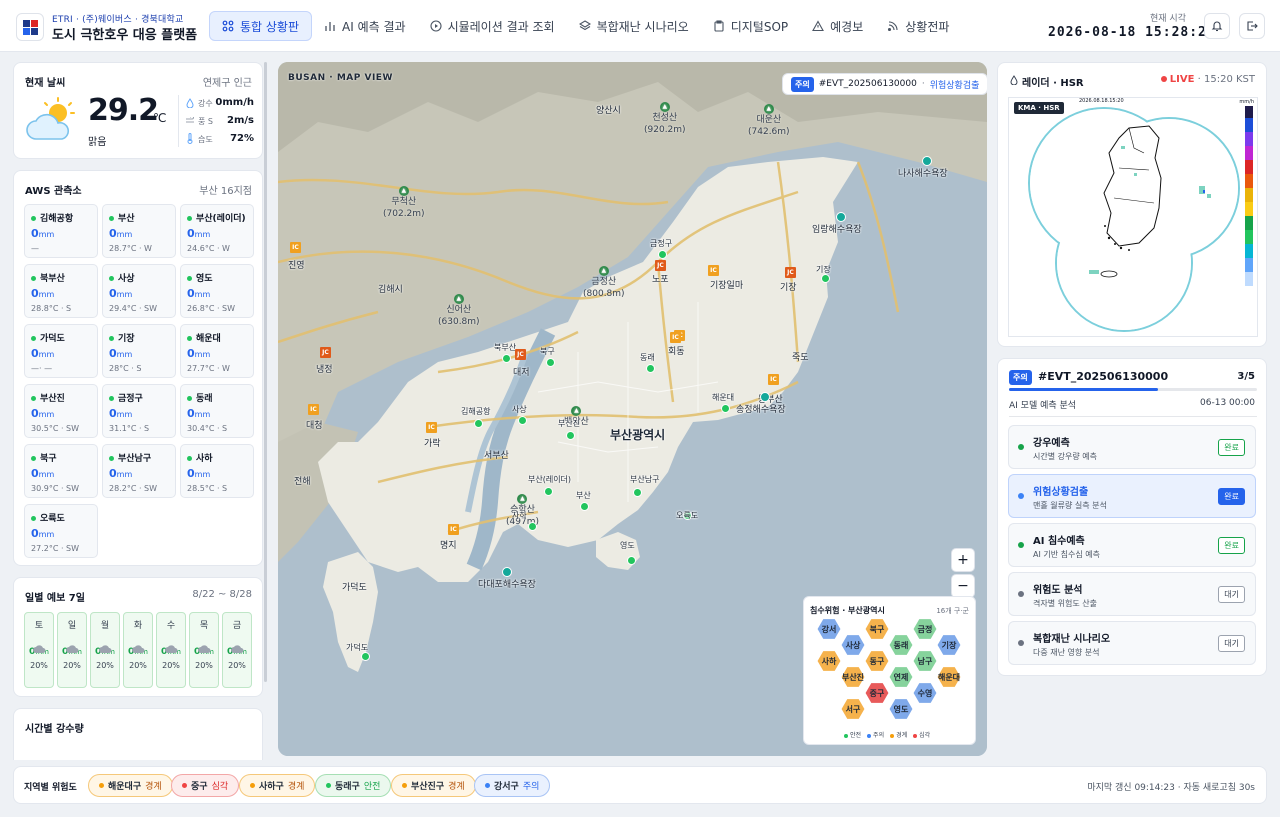 The image size is (1280, 817). I want to click on zoom-out-button: −, so click(963, 586).